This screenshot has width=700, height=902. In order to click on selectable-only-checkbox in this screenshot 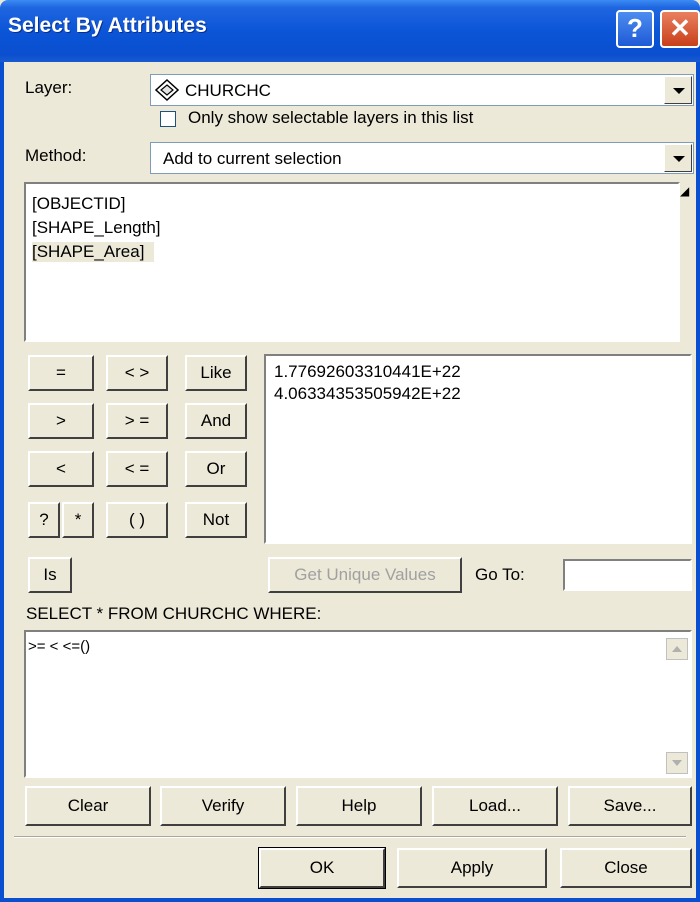, I will do `click(168, 119)`.